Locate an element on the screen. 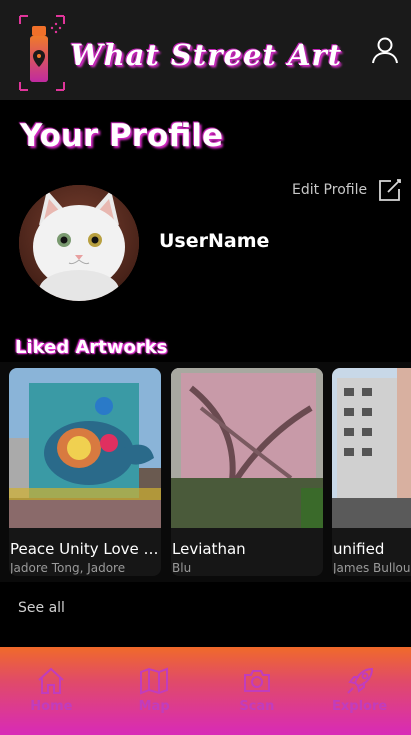  artwork-card: unified James Bullough is located at coordinates (371, 472).